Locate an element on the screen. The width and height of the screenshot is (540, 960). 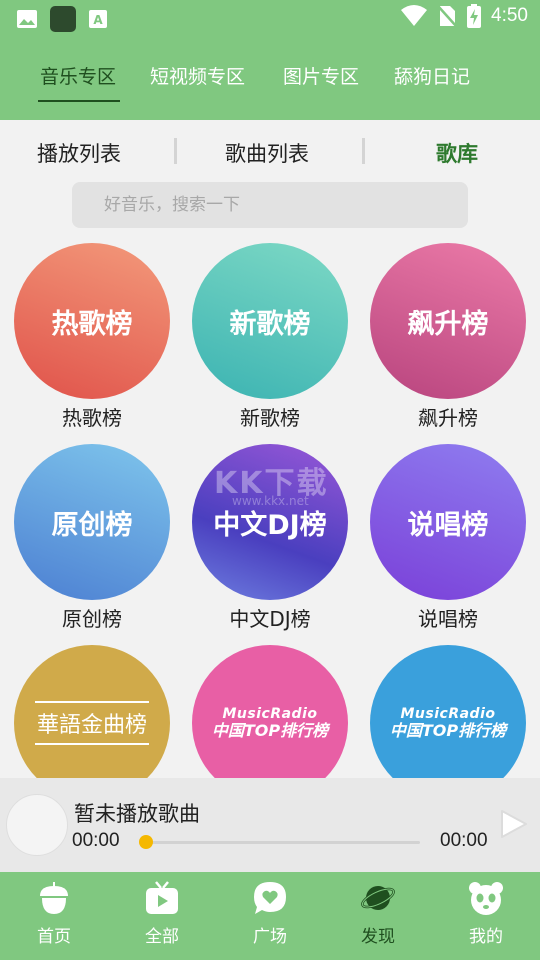
album-art is located at coordinates (37, 825).